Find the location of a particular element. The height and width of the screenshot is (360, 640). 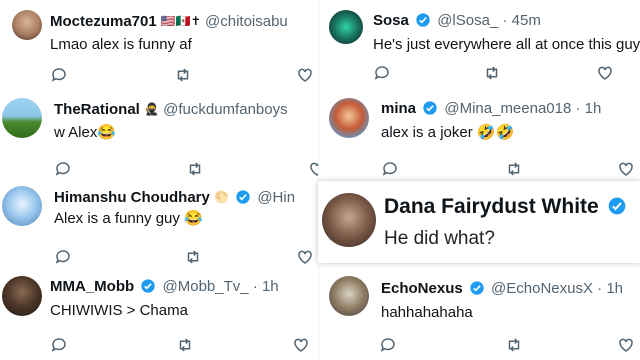

tweet-mma-mobb: MMA_Mobb @Mobb_Tv_ · 1h CHIWIWIS > Chama is located at coordinates (159, 315).